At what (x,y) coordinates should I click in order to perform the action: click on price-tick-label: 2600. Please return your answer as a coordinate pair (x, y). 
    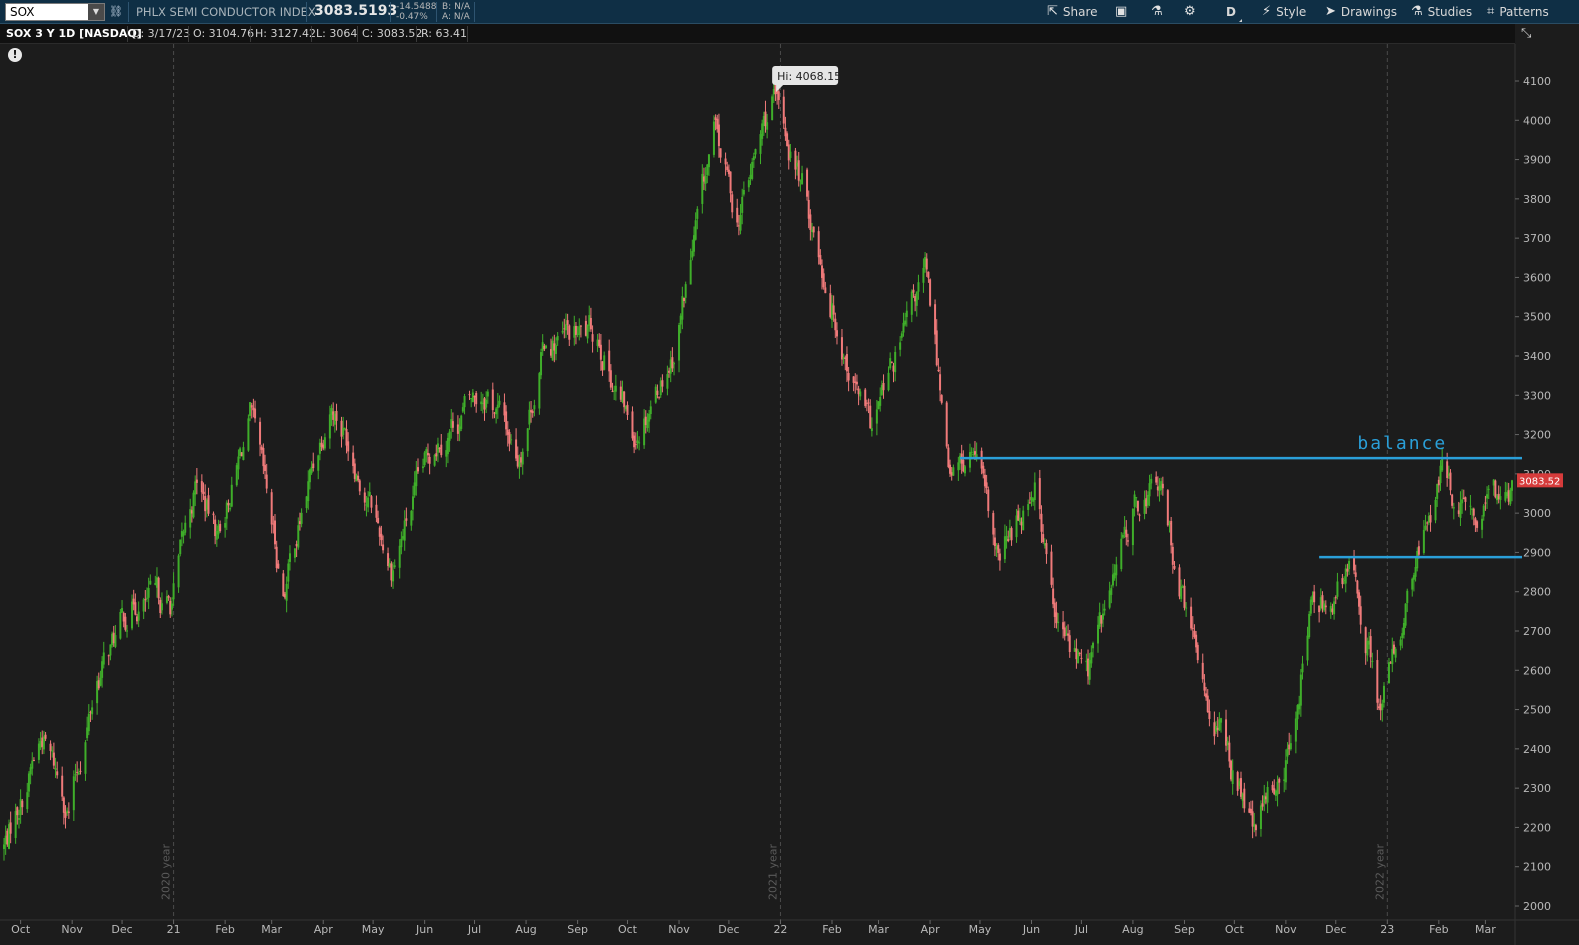
    Looking at the image, I should click on (1537, 670).